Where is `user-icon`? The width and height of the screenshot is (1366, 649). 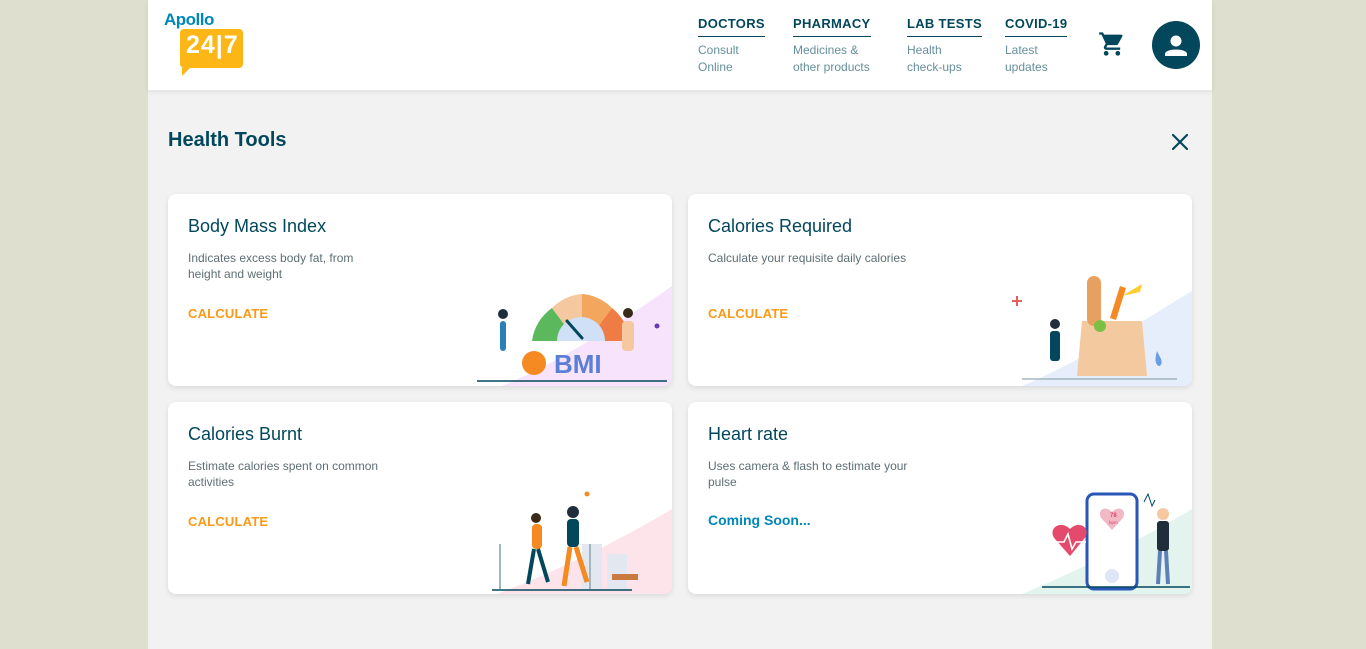
user-icon is located at coordinates (1176, 45).